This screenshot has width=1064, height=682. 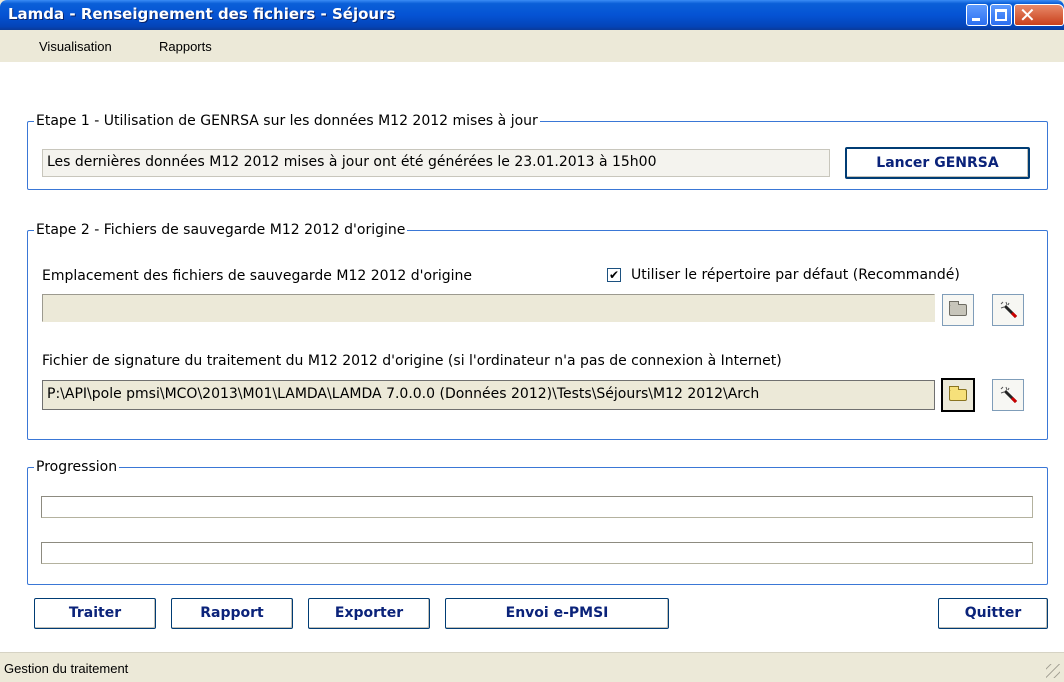 What do you see at coordinates (557, 613) in the screenshot?
I see `envoi-epmsi-button: Envoi e-PMSI` at bounding box center [557, 613].